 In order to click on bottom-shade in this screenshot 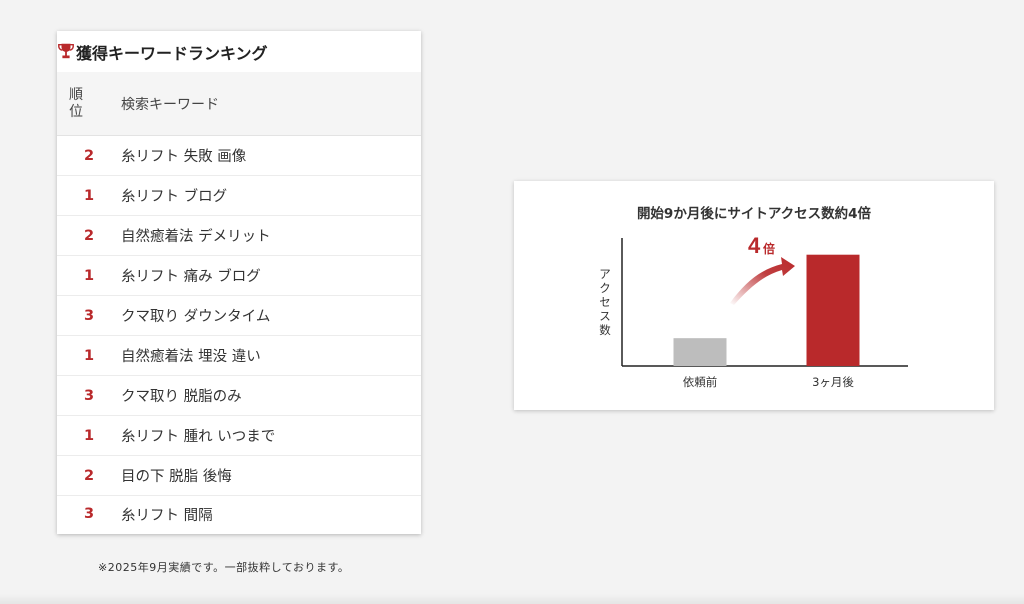, I will do `click(512, 599)`.